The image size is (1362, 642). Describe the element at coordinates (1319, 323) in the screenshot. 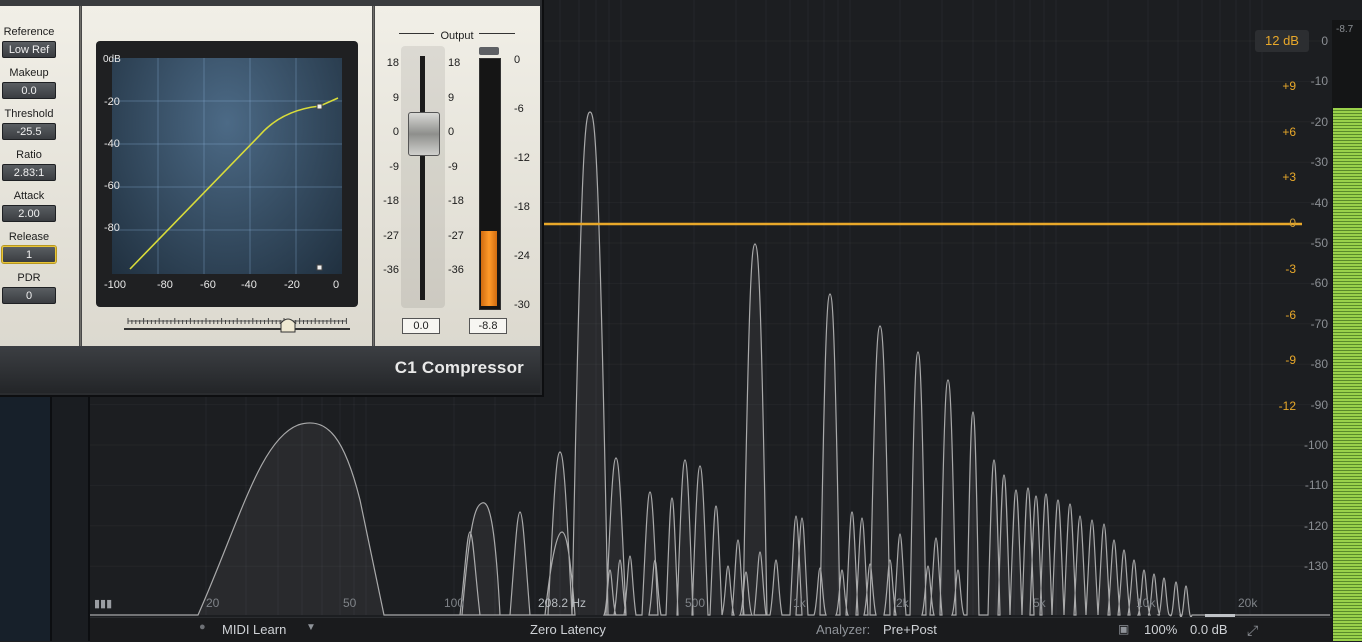

I see `spectrum-scale-label: -70` at that location.